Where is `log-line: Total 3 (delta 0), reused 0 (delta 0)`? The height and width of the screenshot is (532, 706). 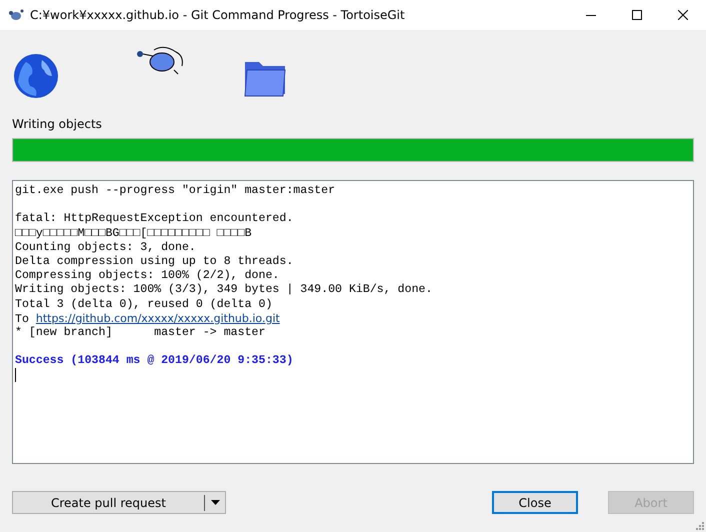 log-line: Total 3 (delta 0), reused 0 (delta 0) is located at coordinates (144, 305).